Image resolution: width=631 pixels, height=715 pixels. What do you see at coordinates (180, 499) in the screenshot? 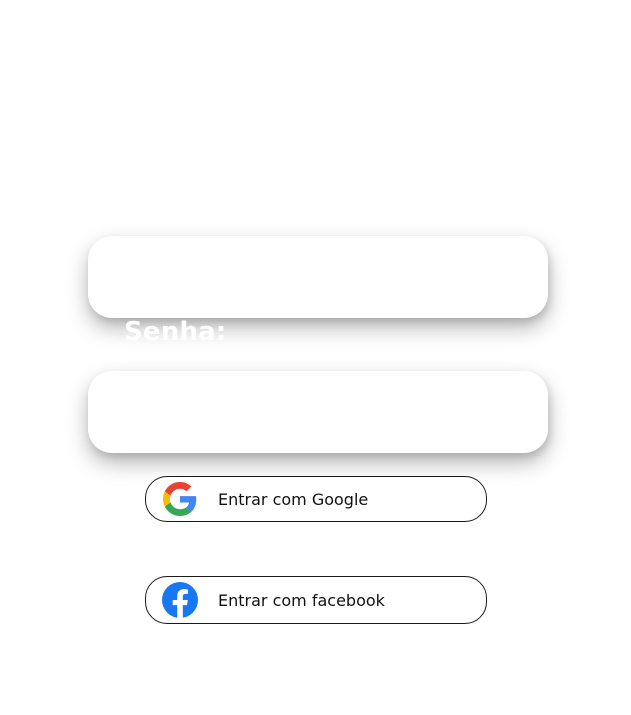
I see `google-icon` at bounding box center [180, 499].